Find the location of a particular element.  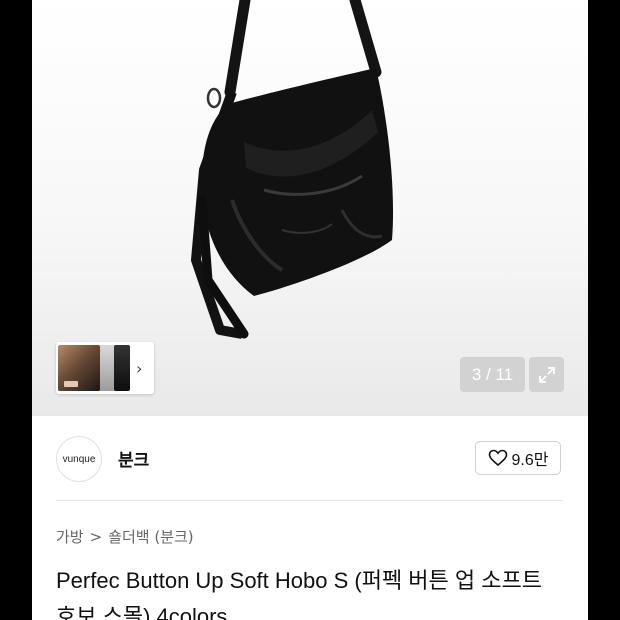

image-page-counter: 3 / 11 is located at coordinates (492, 374).